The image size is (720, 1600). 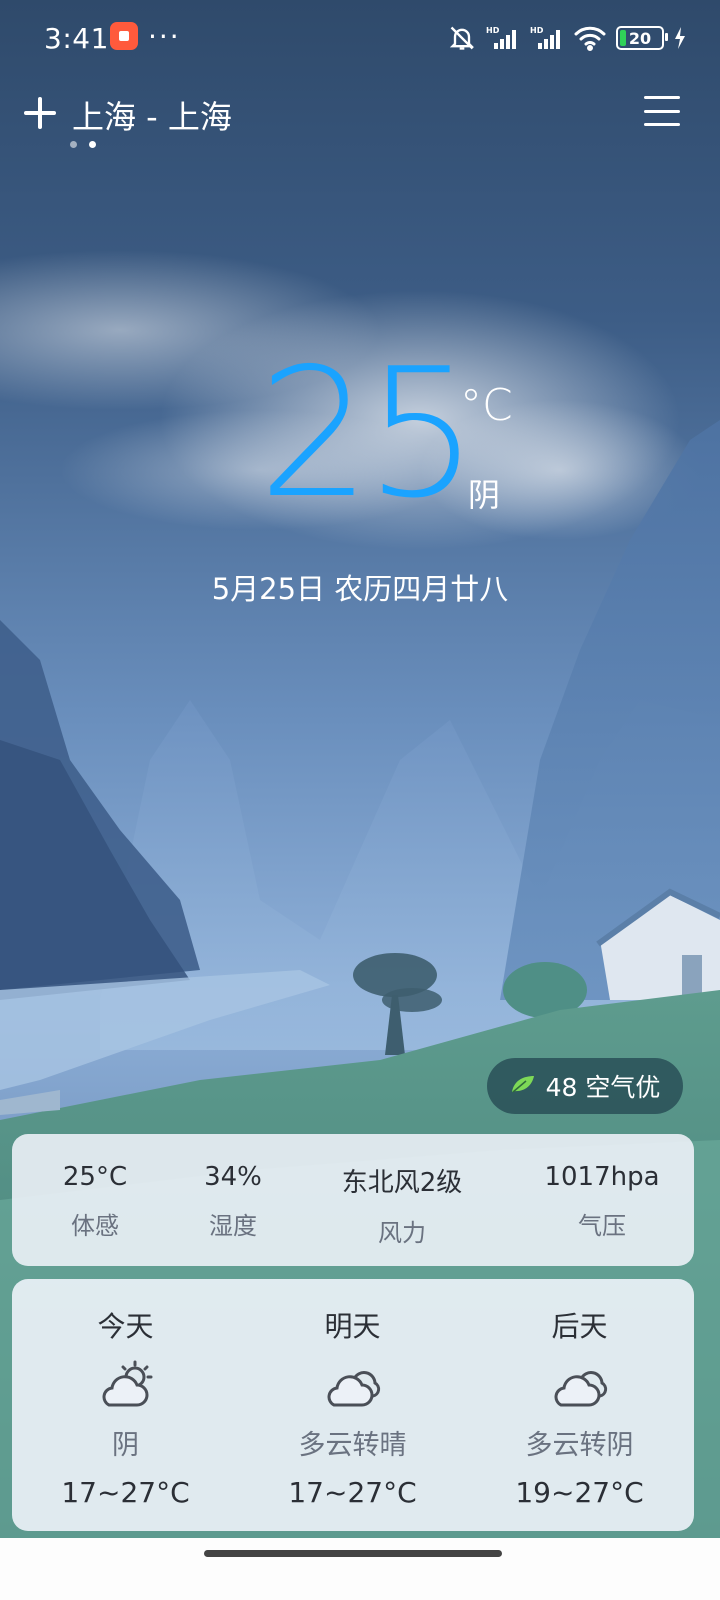 What do you see at coordinates (76, 38) in the screenshot?
I see `status-time: 3:41` at bounding box center [76, 38].